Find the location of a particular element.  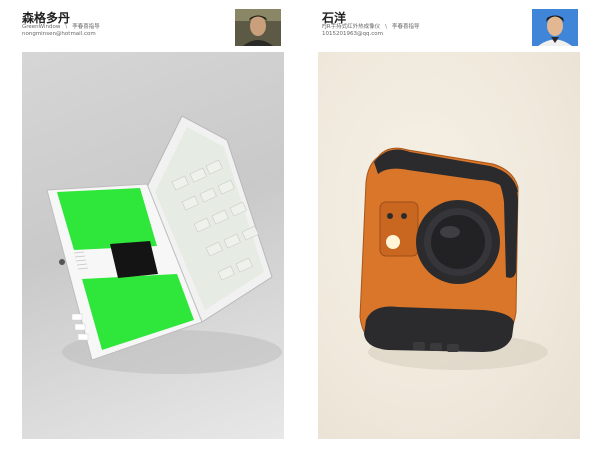

project-line: FJR手持式红外热成像仪 \ 李春喜指导 is located at coordinates (370, 27).